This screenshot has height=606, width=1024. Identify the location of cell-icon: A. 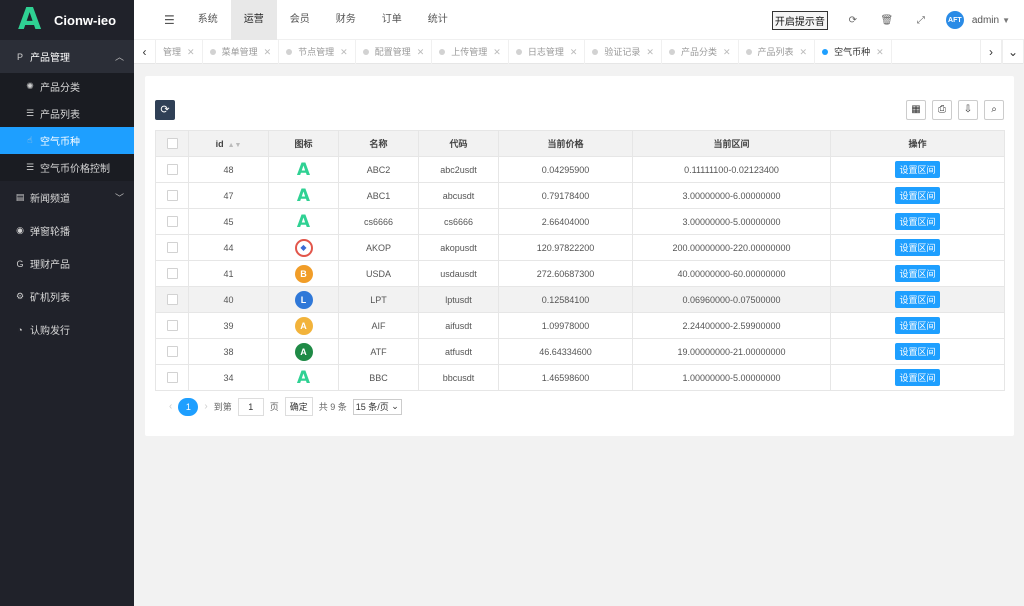
(303, 195).